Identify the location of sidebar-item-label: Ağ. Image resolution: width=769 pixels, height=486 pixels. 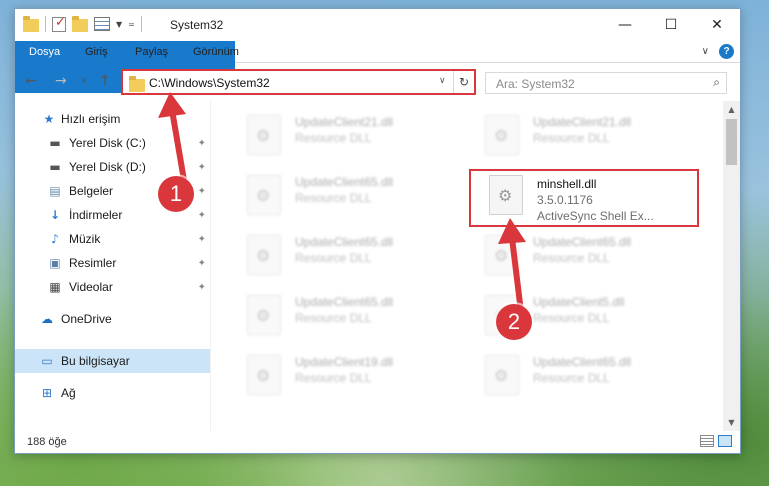
(68, 393).